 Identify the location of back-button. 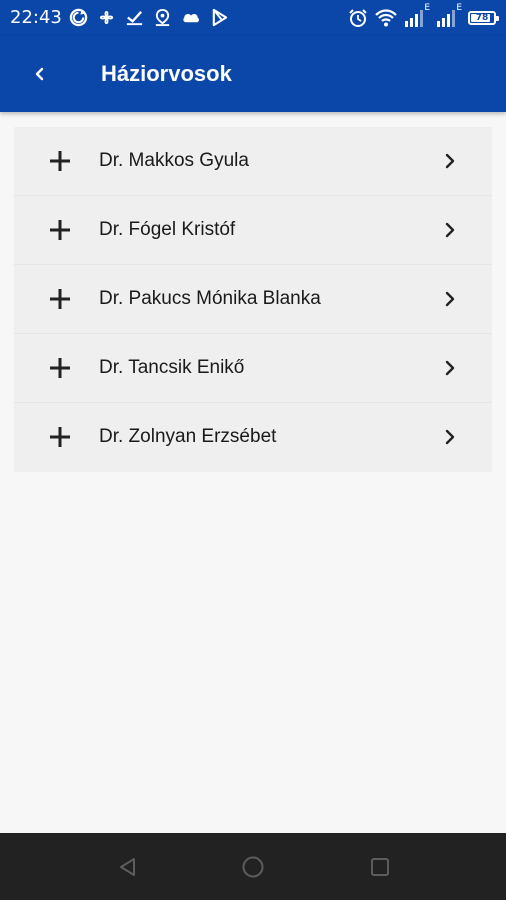
(40, 74).